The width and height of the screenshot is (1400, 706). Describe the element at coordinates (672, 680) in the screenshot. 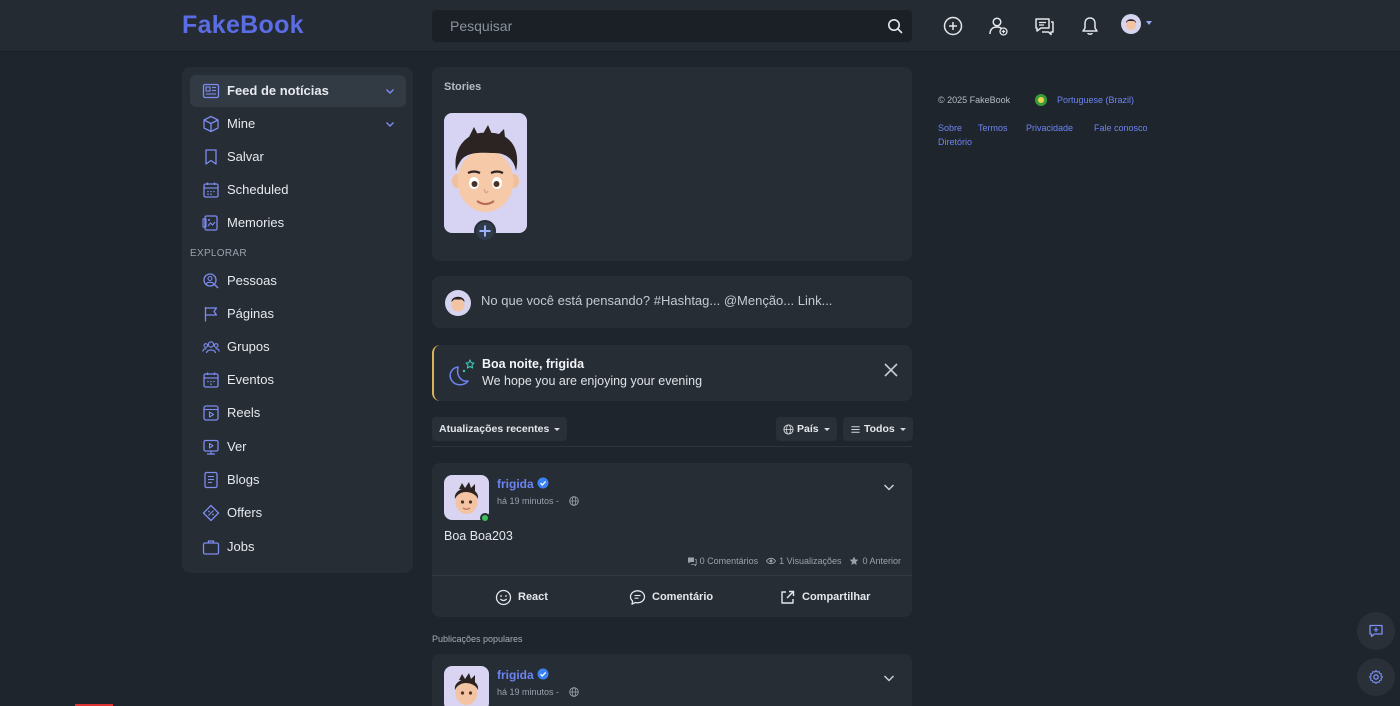

I see `feed-post: frigida há 19 minutos -` at that location.